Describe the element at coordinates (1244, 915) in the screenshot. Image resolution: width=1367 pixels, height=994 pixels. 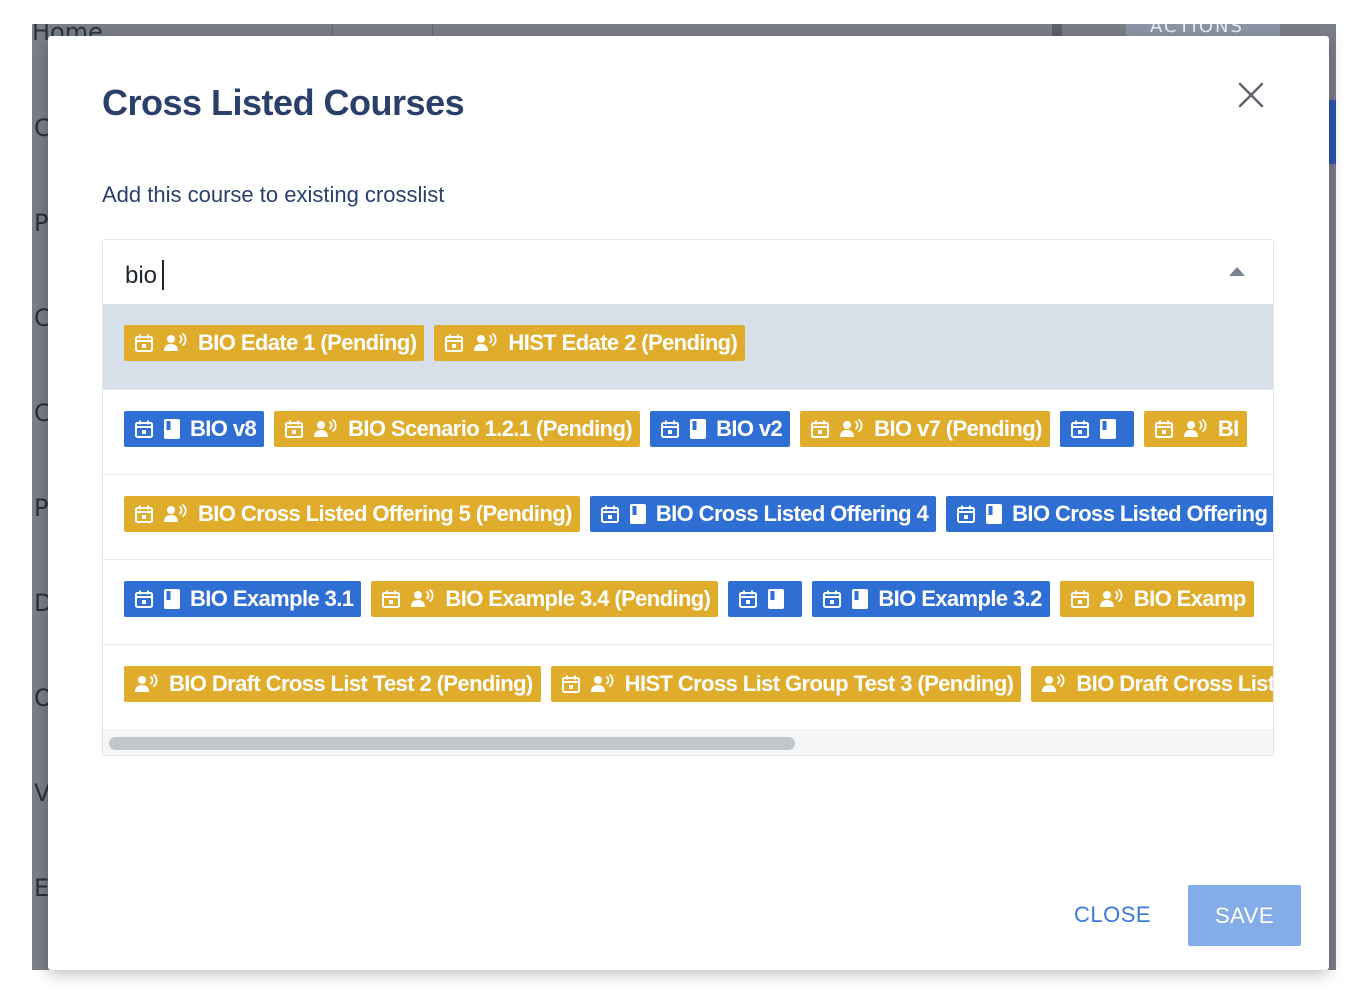
I see `save-button: SAVE` at that location.